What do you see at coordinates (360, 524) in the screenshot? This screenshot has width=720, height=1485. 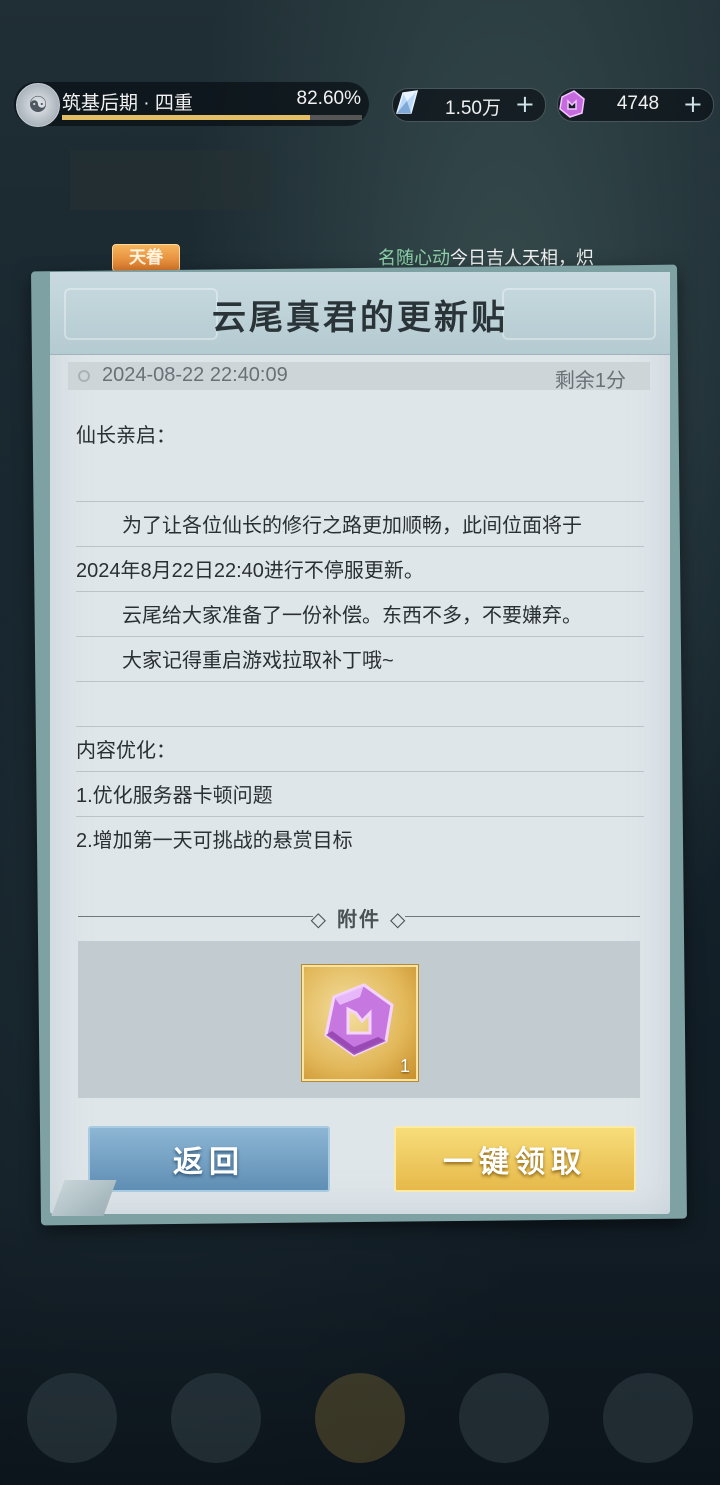 I see `mail-line: 为了让各位仙长的修行之路更加顺畅，此间位面将于` at bounding box center [360, 524].